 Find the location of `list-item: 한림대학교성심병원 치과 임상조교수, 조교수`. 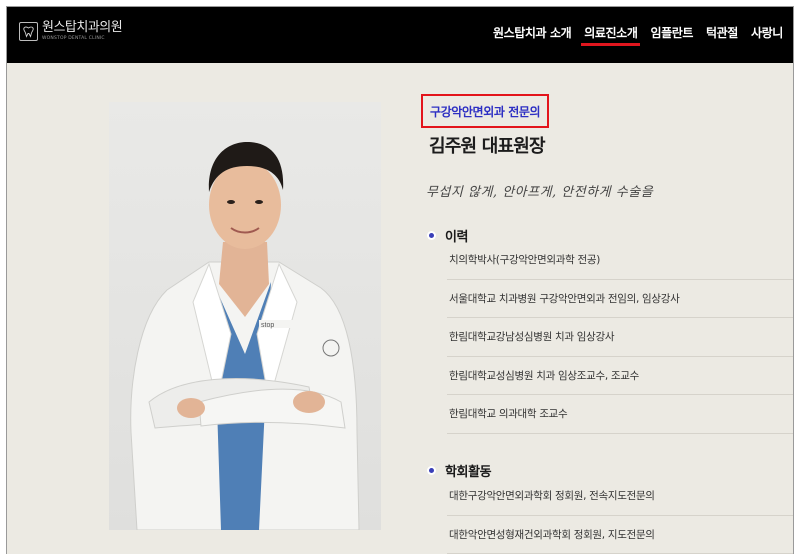

list-item: 한림대학교성심병원 치과 임상조교수, 조교수 is located at coordinates (620, 376).